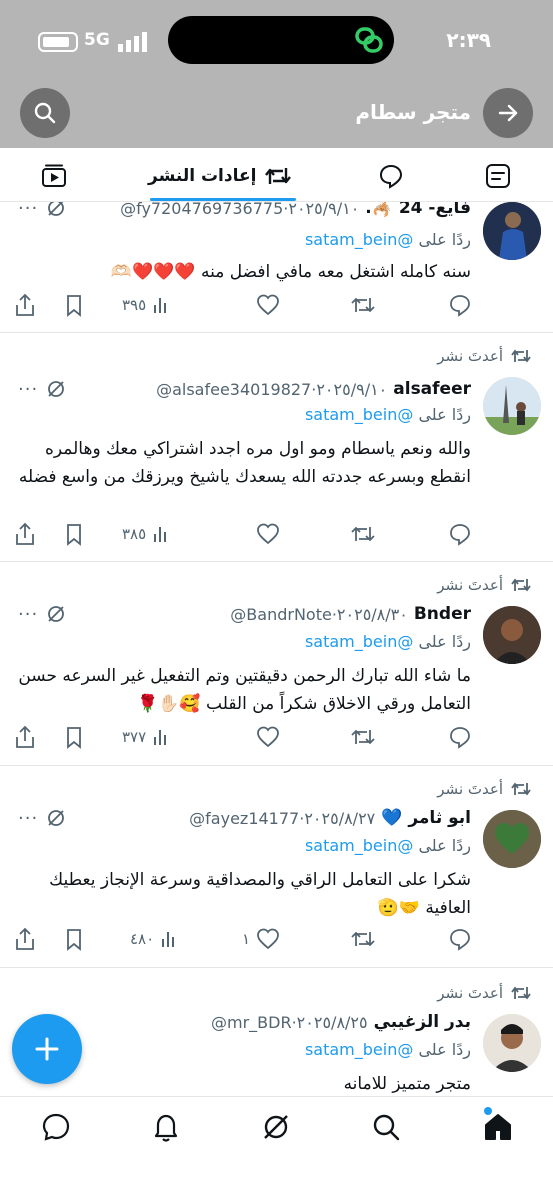 This screenshot has height=1200, width=553. Describe the element at coordinates (369, 40) in the screenshot. I see `link-icon` at that location.